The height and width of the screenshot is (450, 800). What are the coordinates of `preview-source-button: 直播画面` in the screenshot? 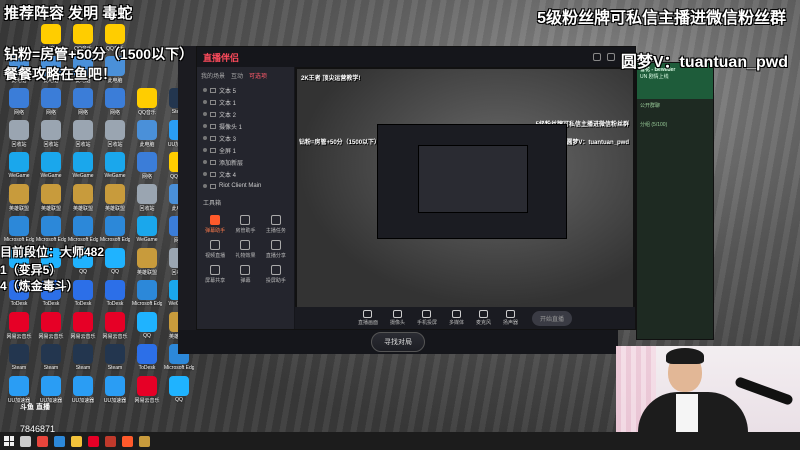 It's located at (368, 318).